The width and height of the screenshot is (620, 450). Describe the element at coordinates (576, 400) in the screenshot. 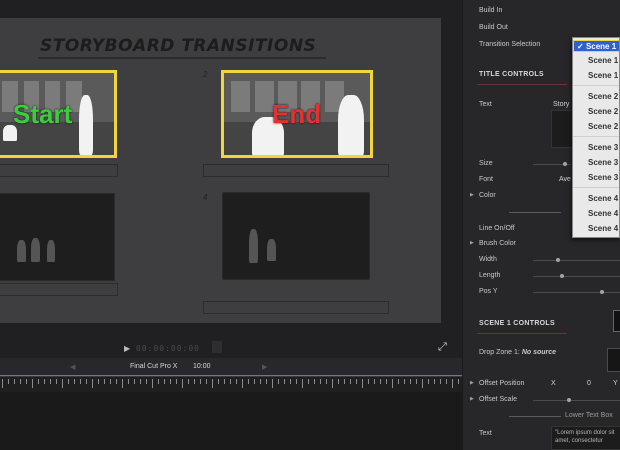

I see `offset-scale-slider-track` at that location.